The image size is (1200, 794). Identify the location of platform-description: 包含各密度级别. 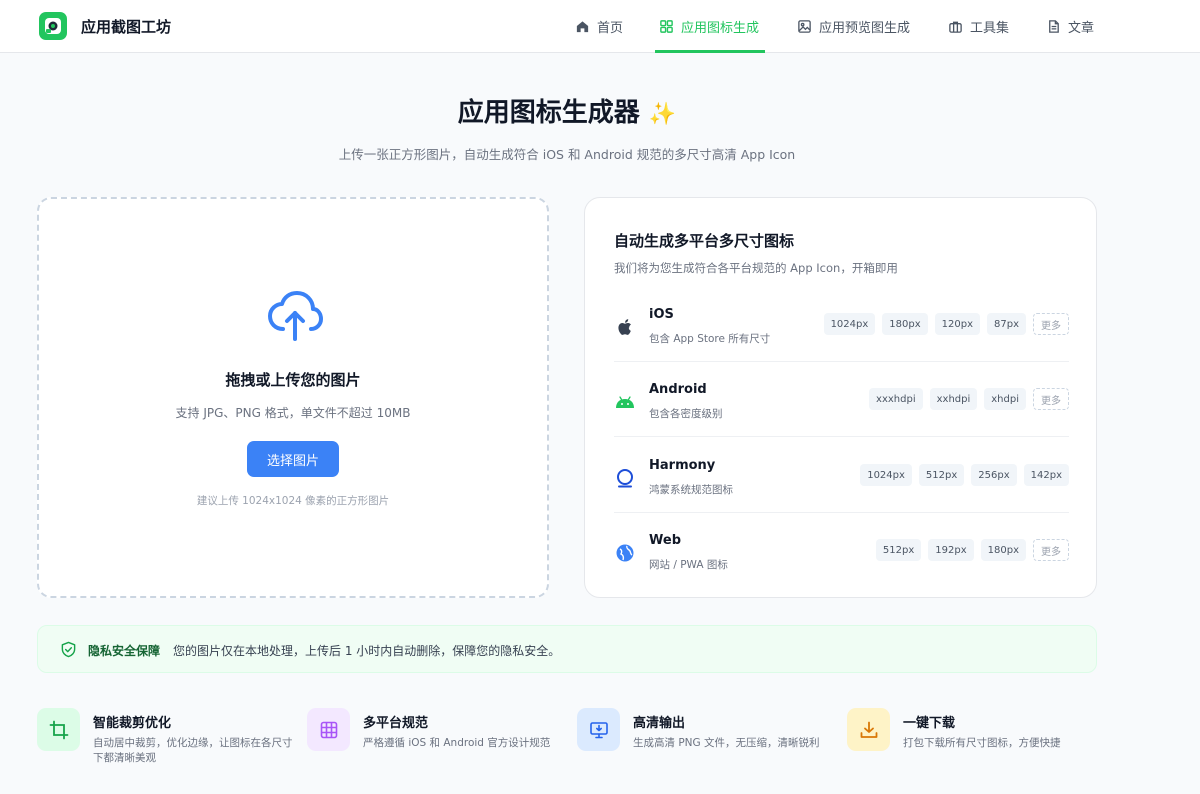
(686, 414).